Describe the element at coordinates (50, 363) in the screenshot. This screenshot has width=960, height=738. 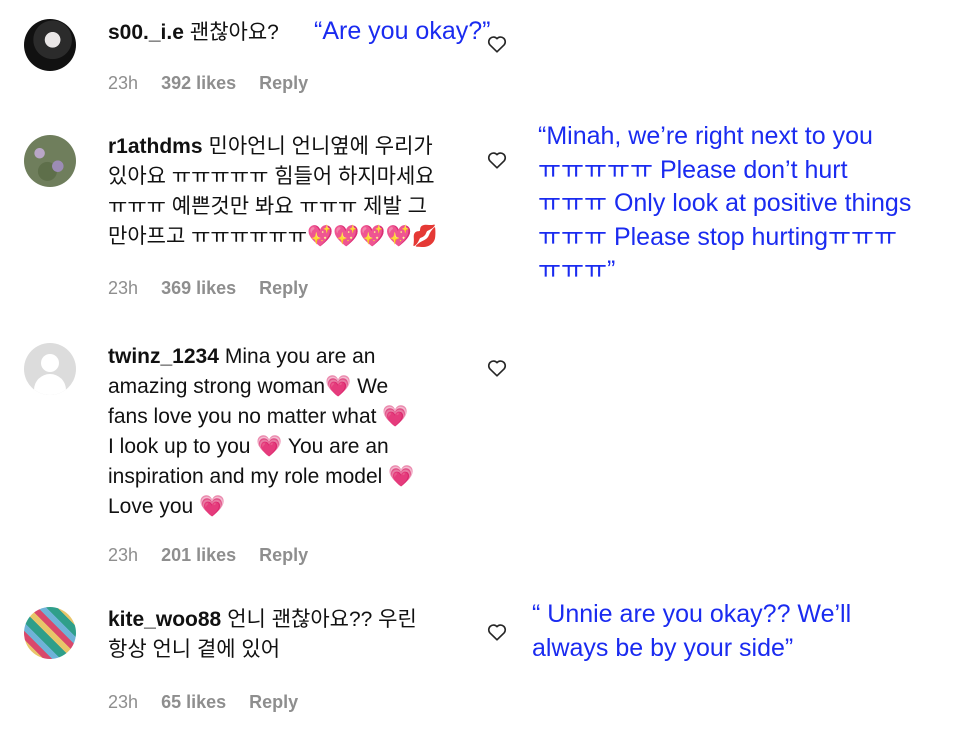
I see `default-avatar-head` at that location.